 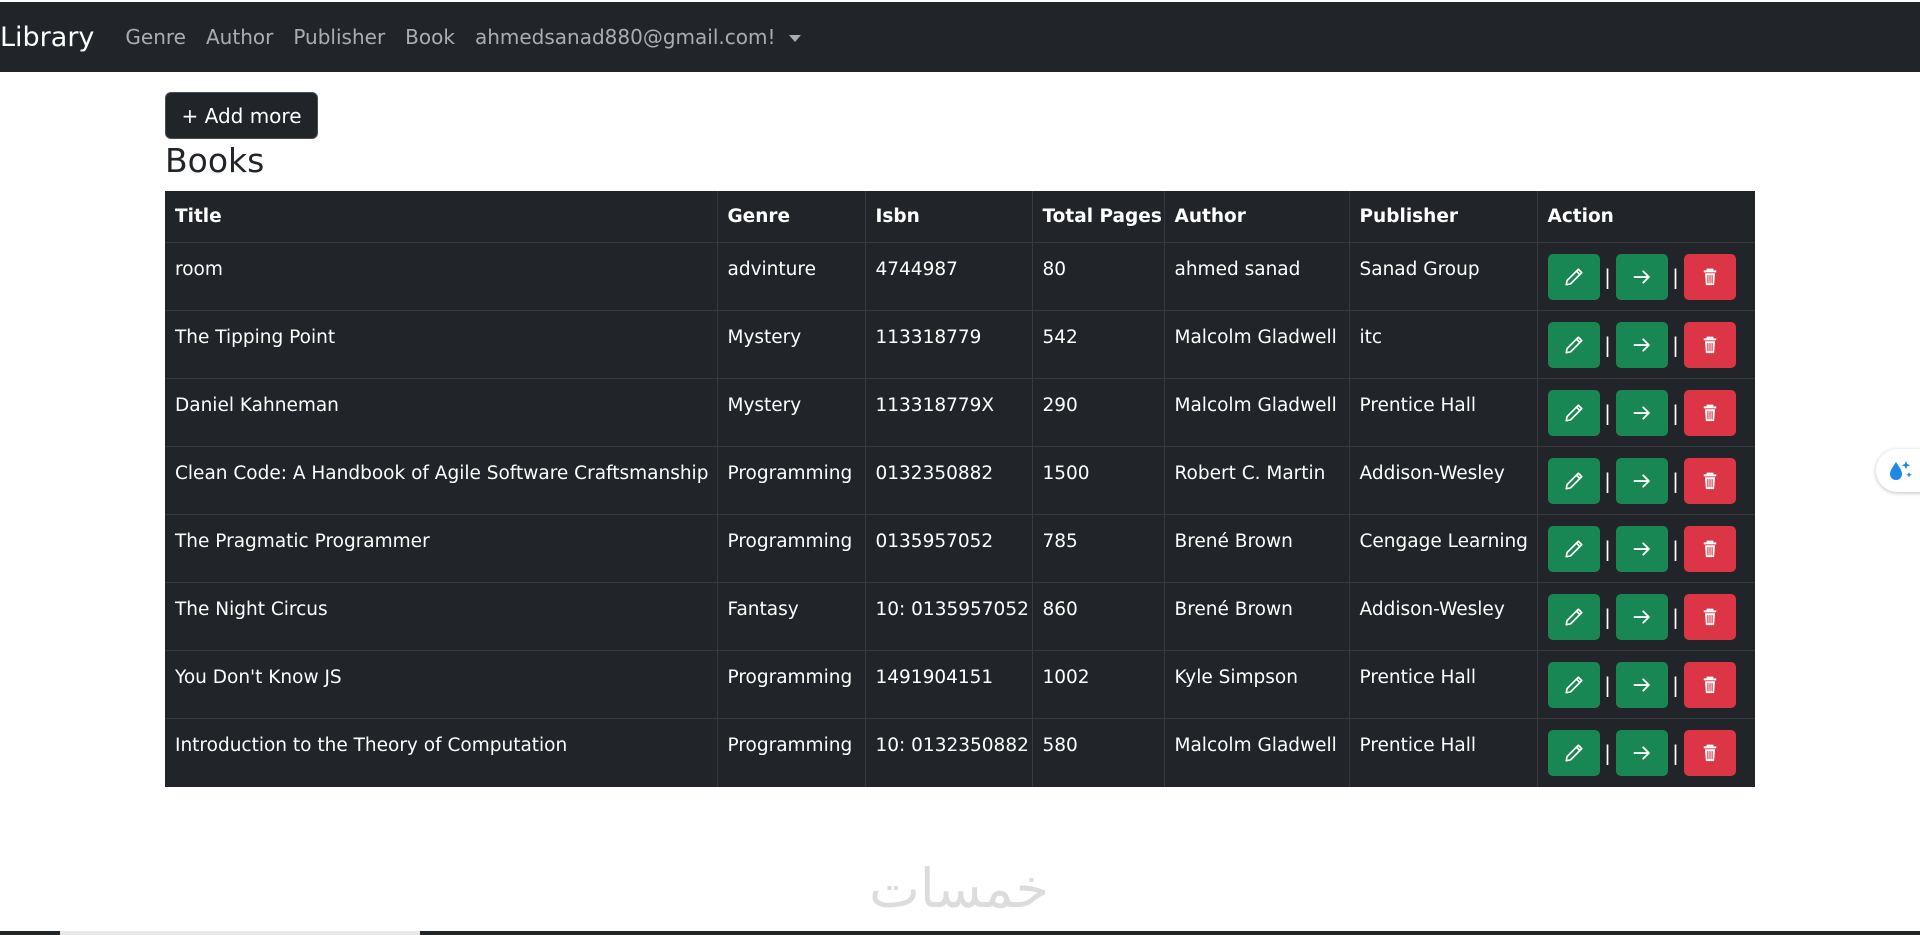 I want to click on user-email: ahmedsanad880@gmail.com!, so click(x=625, y=37).